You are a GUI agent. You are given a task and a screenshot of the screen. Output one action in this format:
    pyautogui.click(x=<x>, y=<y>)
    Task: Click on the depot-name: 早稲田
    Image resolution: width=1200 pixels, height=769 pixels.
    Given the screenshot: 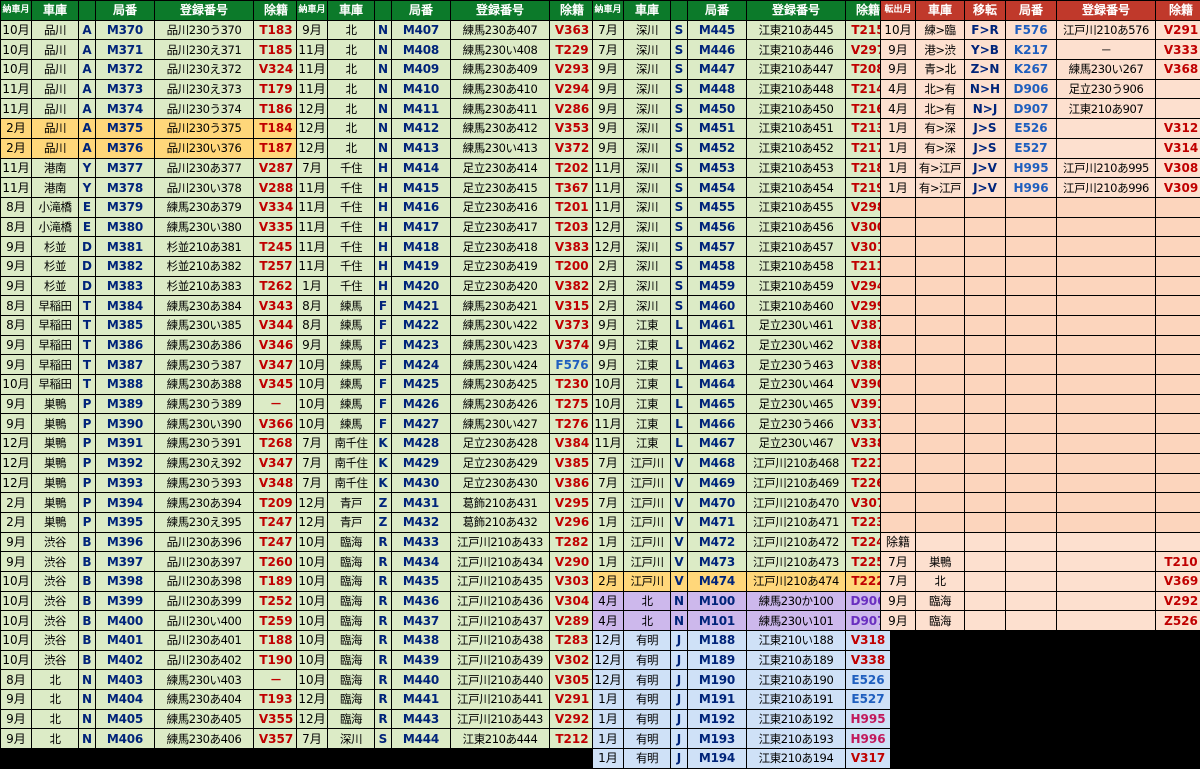 What is the action you would take?
    pyautogui.click(x=55, y=385)
    